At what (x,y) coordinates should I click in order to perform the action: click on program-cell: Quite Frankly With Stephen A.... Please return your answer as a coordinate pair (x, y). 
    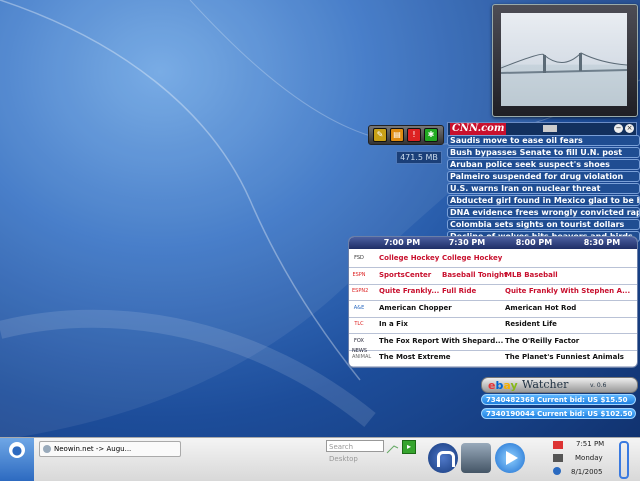
    Looking at the image, I should click on (567, 291).